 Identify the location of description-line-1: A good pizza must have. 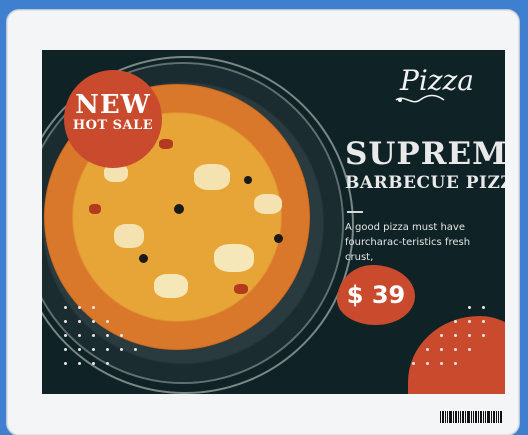
(405, 227).